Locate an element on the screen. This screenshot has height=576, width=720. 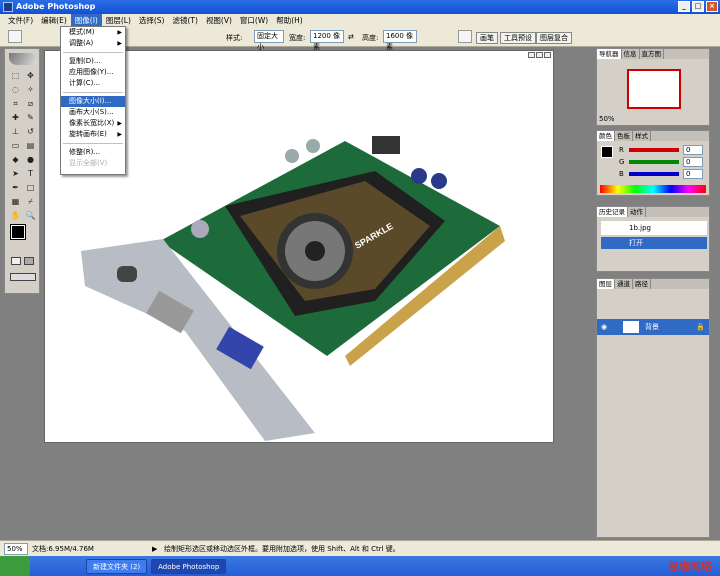
notes-tool-icon: ▦ is located at coordinates (15, 202).